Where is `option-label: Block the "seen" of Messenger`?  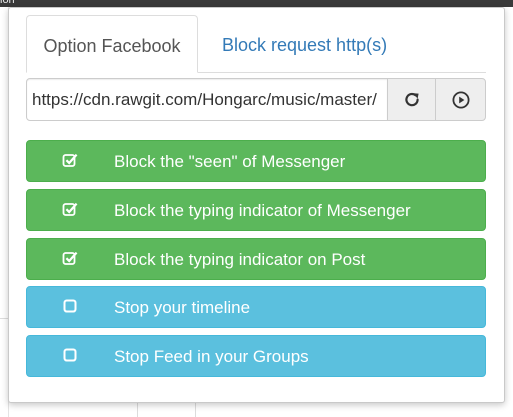
option-label: Block the "seen" of Messenger is located at coordinates (230, 161).